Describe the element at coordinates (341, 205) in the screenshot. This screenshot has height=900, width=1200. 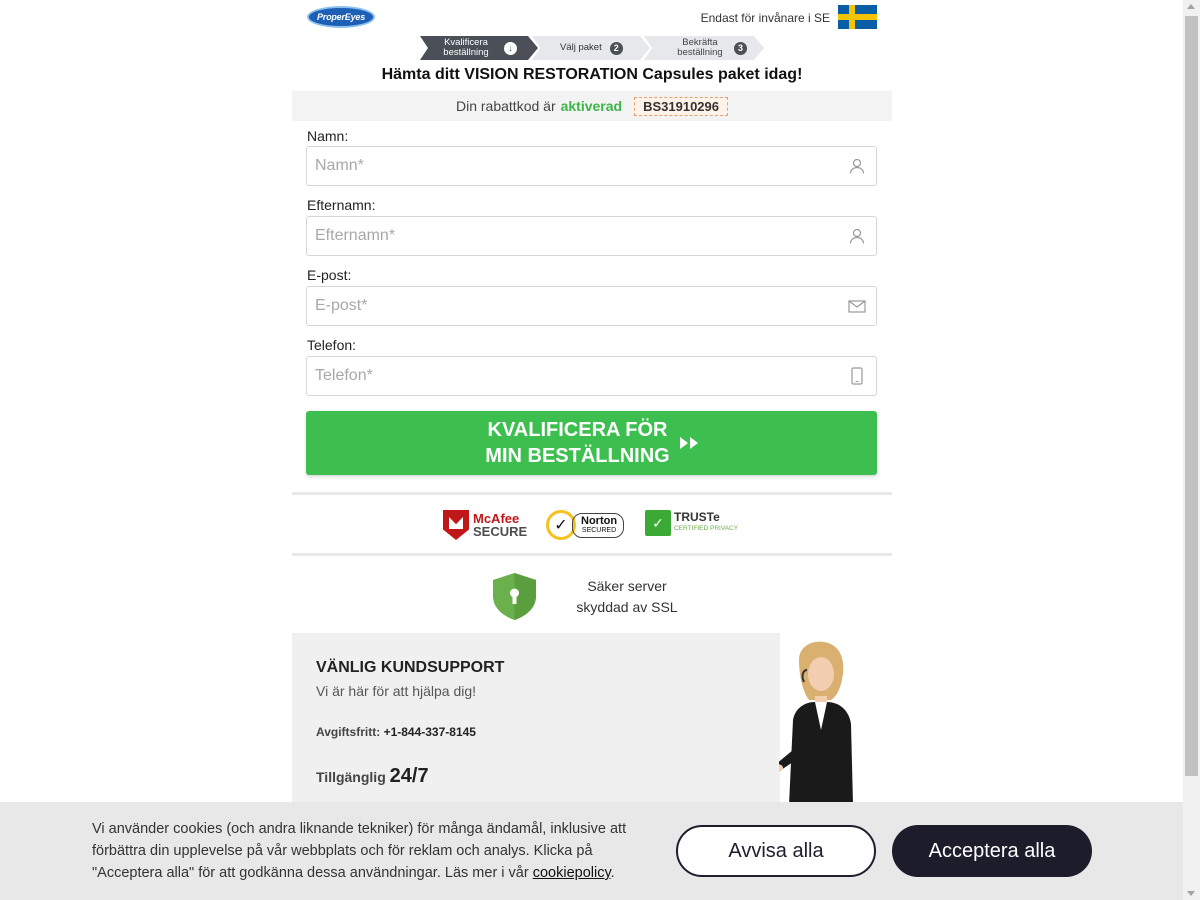
I see `last-name-label: Efternamn:` at that location.